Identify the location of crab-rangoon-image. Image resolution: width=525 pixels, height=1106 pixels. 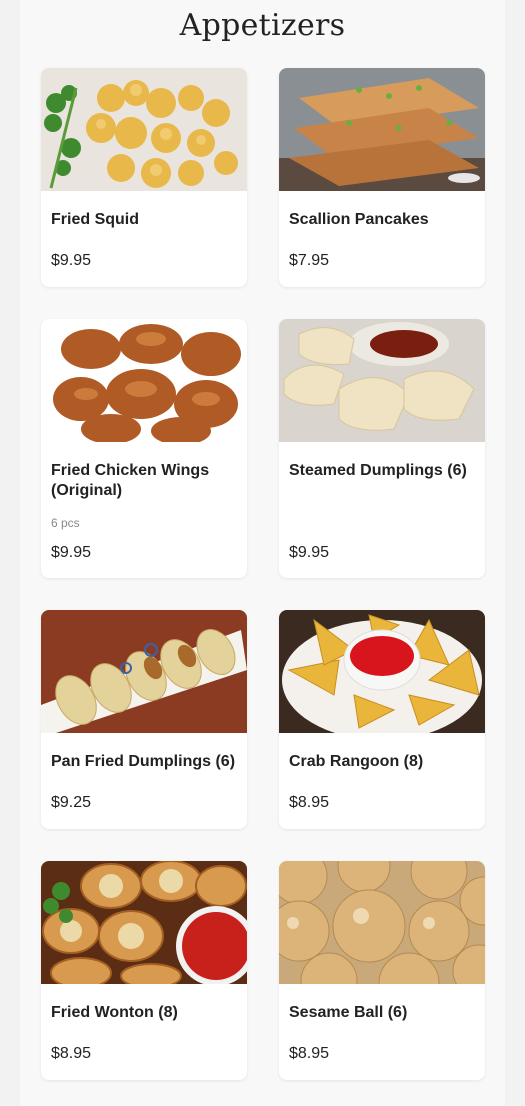
(382, 671).